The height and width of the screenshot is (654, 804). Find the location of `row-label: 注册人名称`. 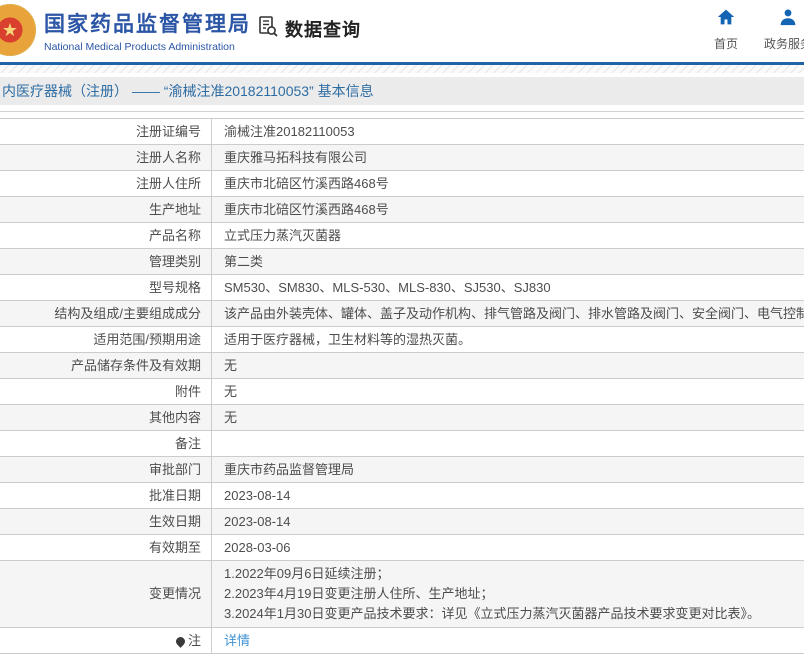

row-label: 注册人名称 is located at coordinates (106, 157).